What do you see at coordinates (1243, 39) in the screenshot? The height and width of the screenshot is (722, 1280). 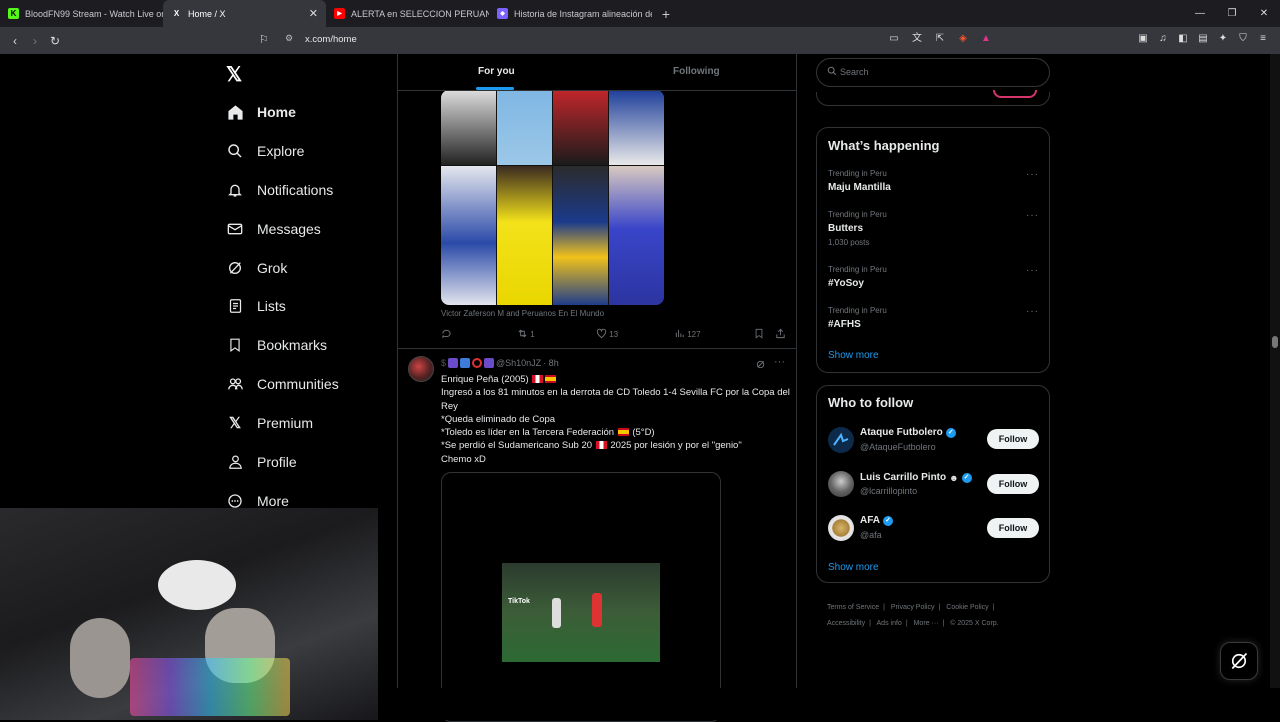 I see `vpn-icon: ⛉` at bounding box center [1243, 39].